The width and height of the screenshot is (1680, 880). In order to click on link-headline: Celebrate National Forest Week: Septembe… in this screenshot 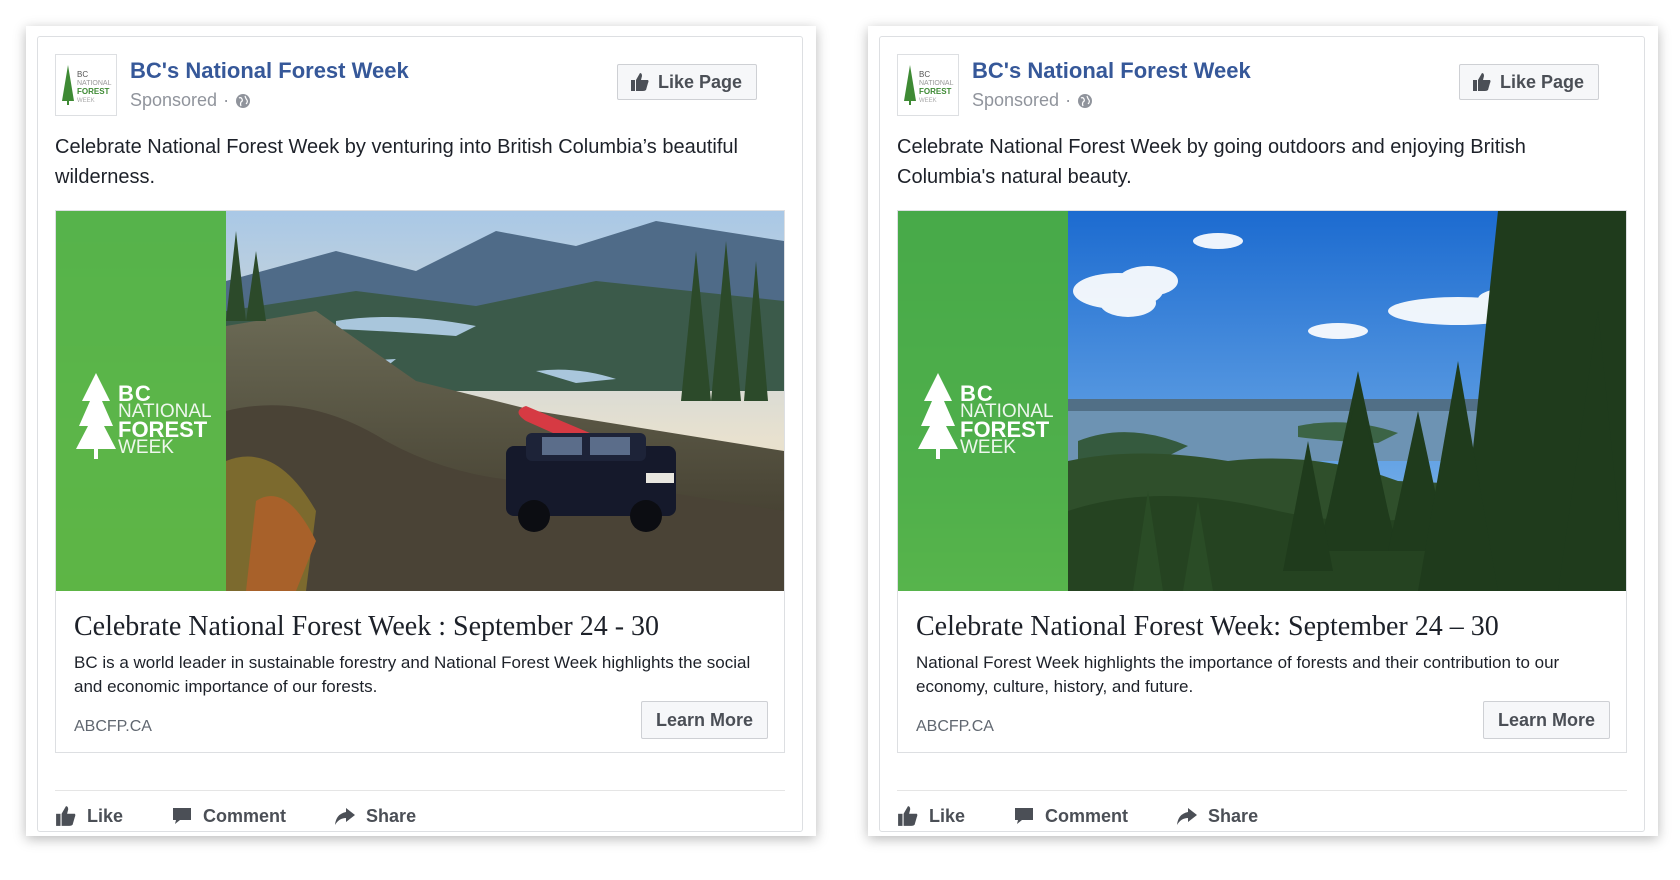, I will do `click(1266, 627)`.